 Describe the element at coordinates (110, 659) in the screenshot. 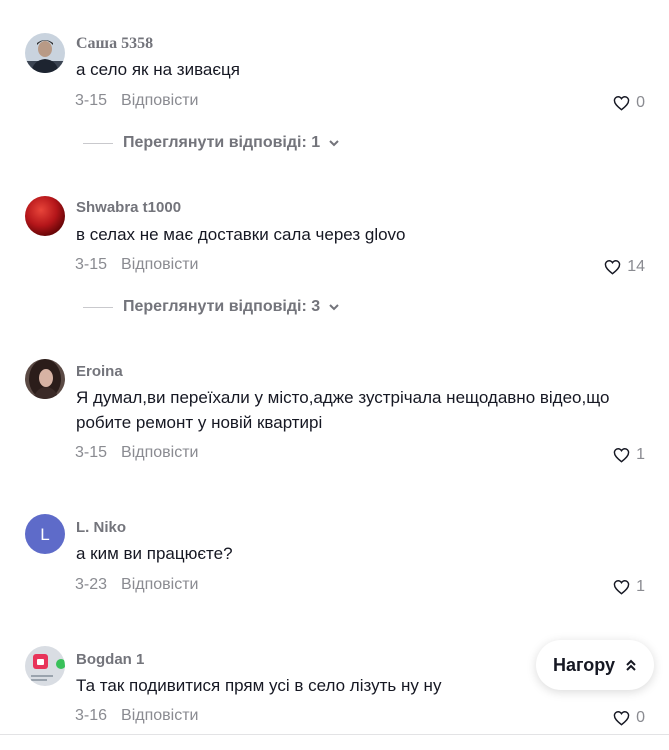

I see `comment-author: Bogdan 1` at that location.